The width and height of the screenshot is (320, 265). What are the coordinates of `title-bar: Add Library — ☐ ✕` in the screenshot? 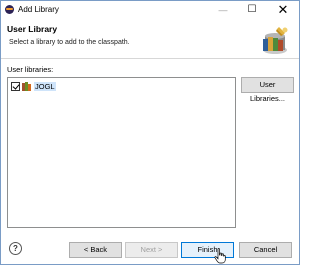 It's located at (150, 10).